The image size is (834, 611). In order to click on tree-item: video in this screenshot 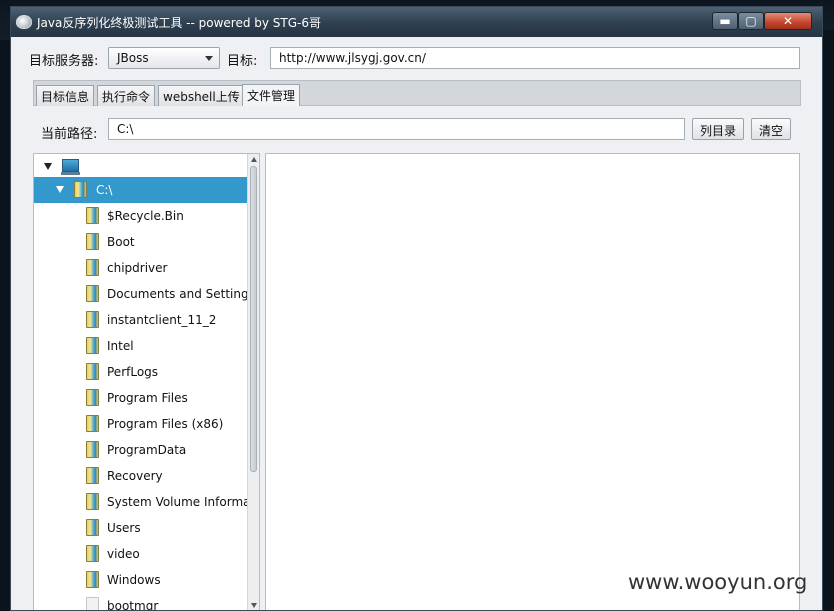, I will do `click(141, 554)`.